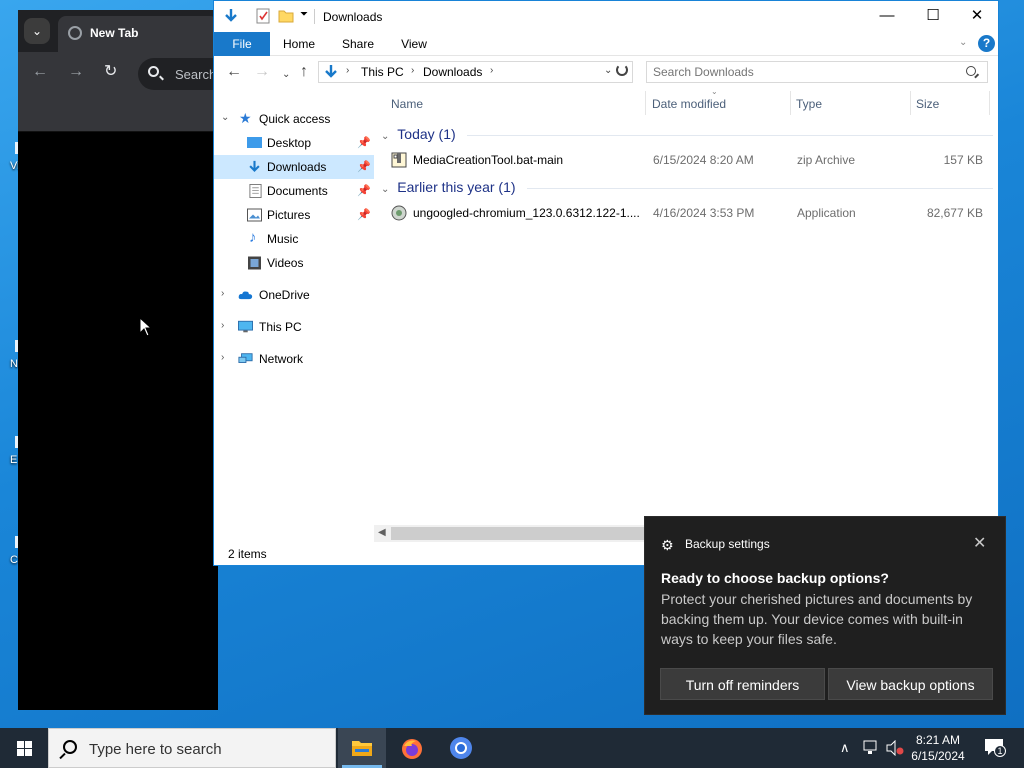 This screenshot has height=768, width=1024. What do you see at coordinates (518, 533) in the screenshot?
I see `scrollbar-thumb` at bounding box center [518, 533].